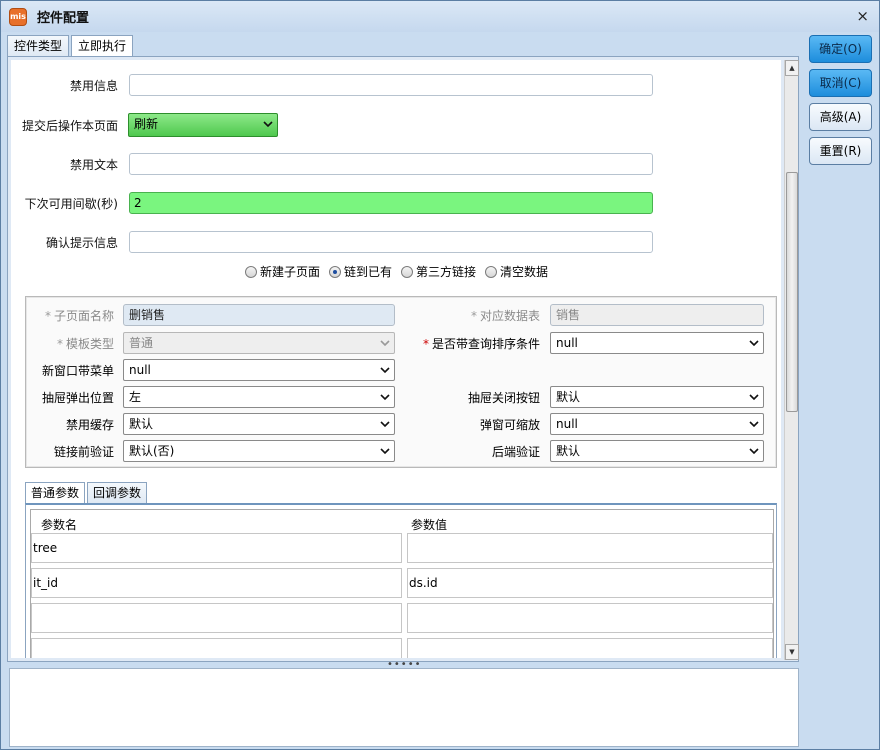 This screenshot has width=880, height=750. Describe the element at coordinates (259, 397) in the screenshot. I see `drawer-position-select: 左` at that location.